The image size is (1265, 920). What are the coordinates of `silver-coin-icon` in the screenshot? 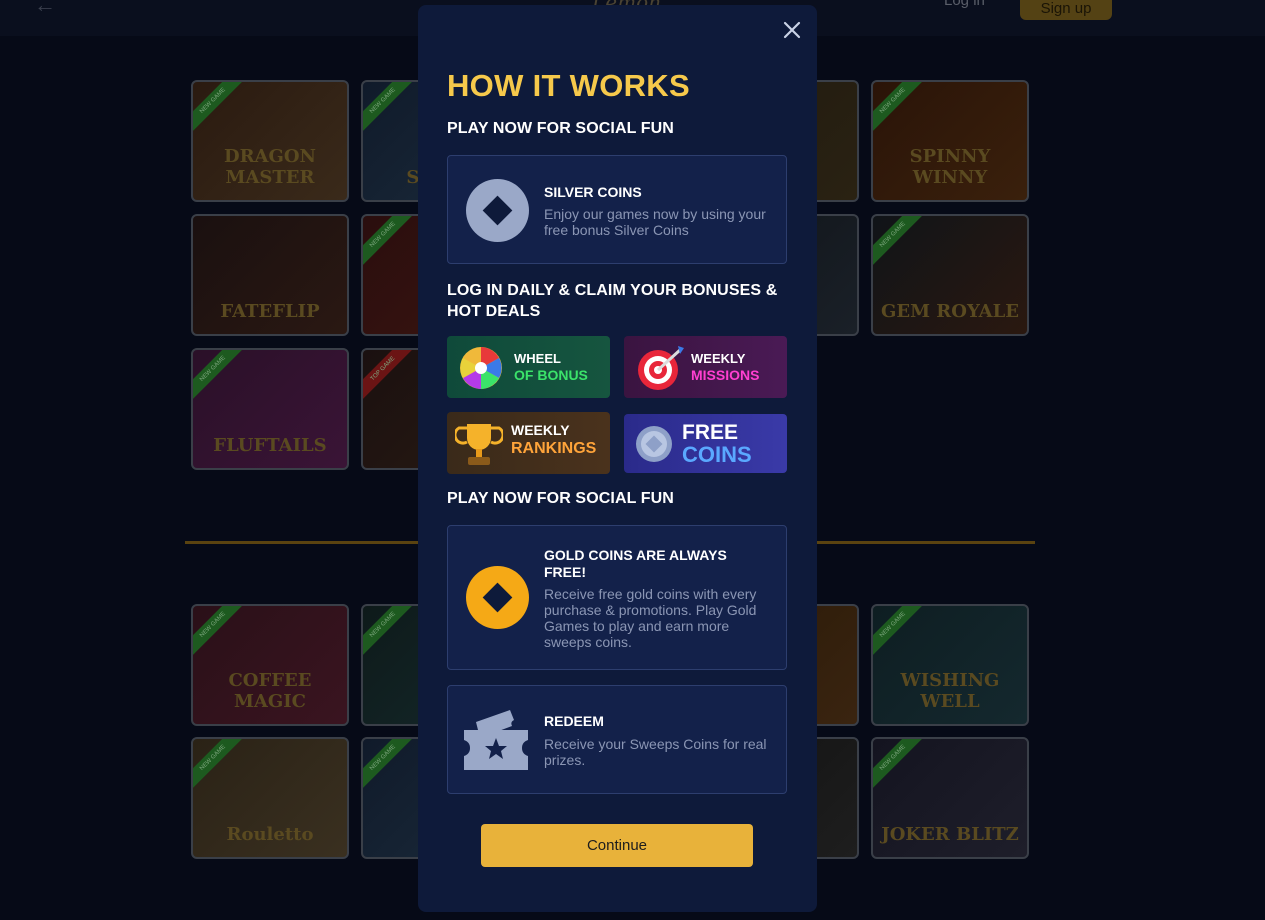 It's located at (497, 210).